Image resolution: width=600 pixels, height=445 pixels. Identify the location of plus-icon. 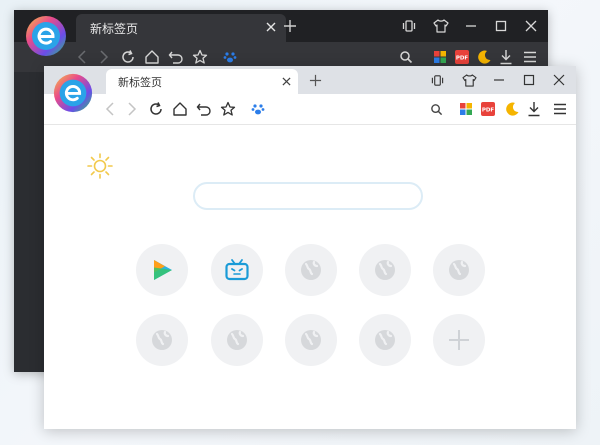
(459, 340).